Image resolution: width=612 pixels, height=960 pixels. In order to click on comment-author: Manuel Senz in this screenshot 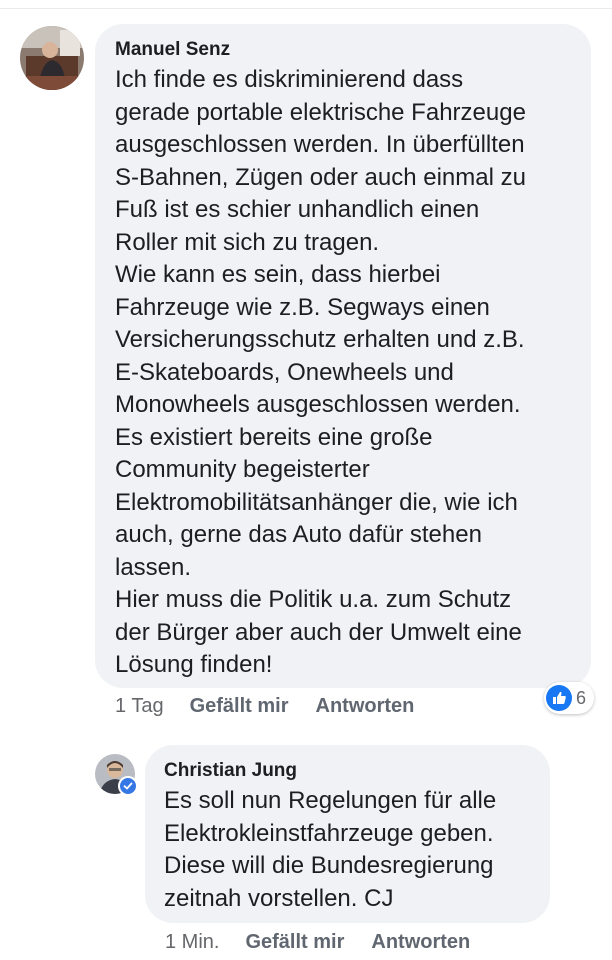, I will do `click(344, 50)`.